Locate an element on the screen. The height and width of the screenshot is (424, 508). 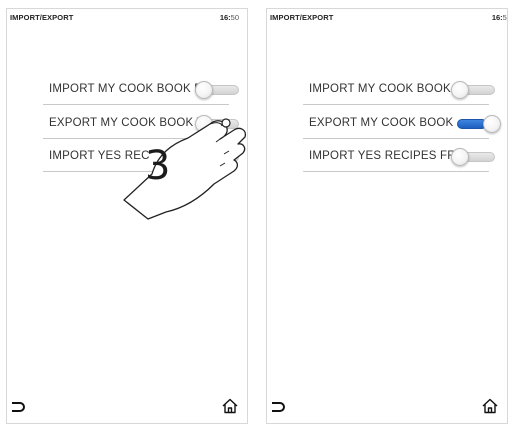
row-label: EXPORT MY COOK BOOK is located at coordinates (381, 123).